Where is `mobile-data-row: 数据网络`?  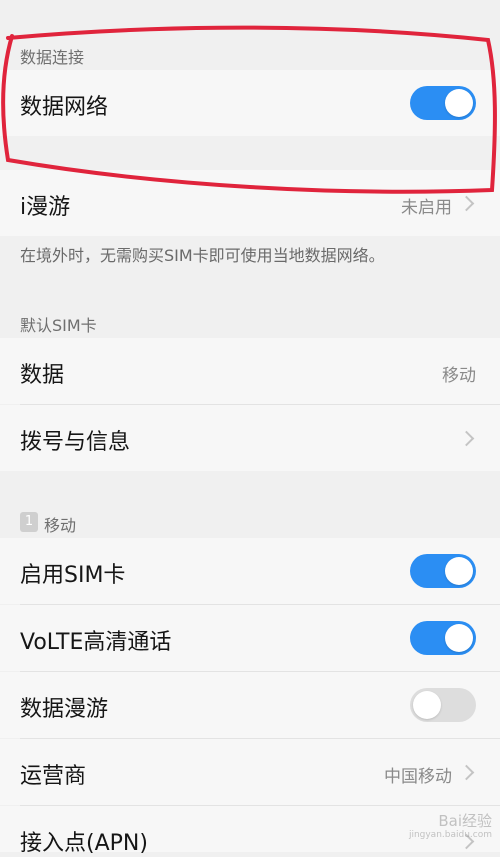 mobile-data-row: 数据网络 is located at coordinates (250, 103).